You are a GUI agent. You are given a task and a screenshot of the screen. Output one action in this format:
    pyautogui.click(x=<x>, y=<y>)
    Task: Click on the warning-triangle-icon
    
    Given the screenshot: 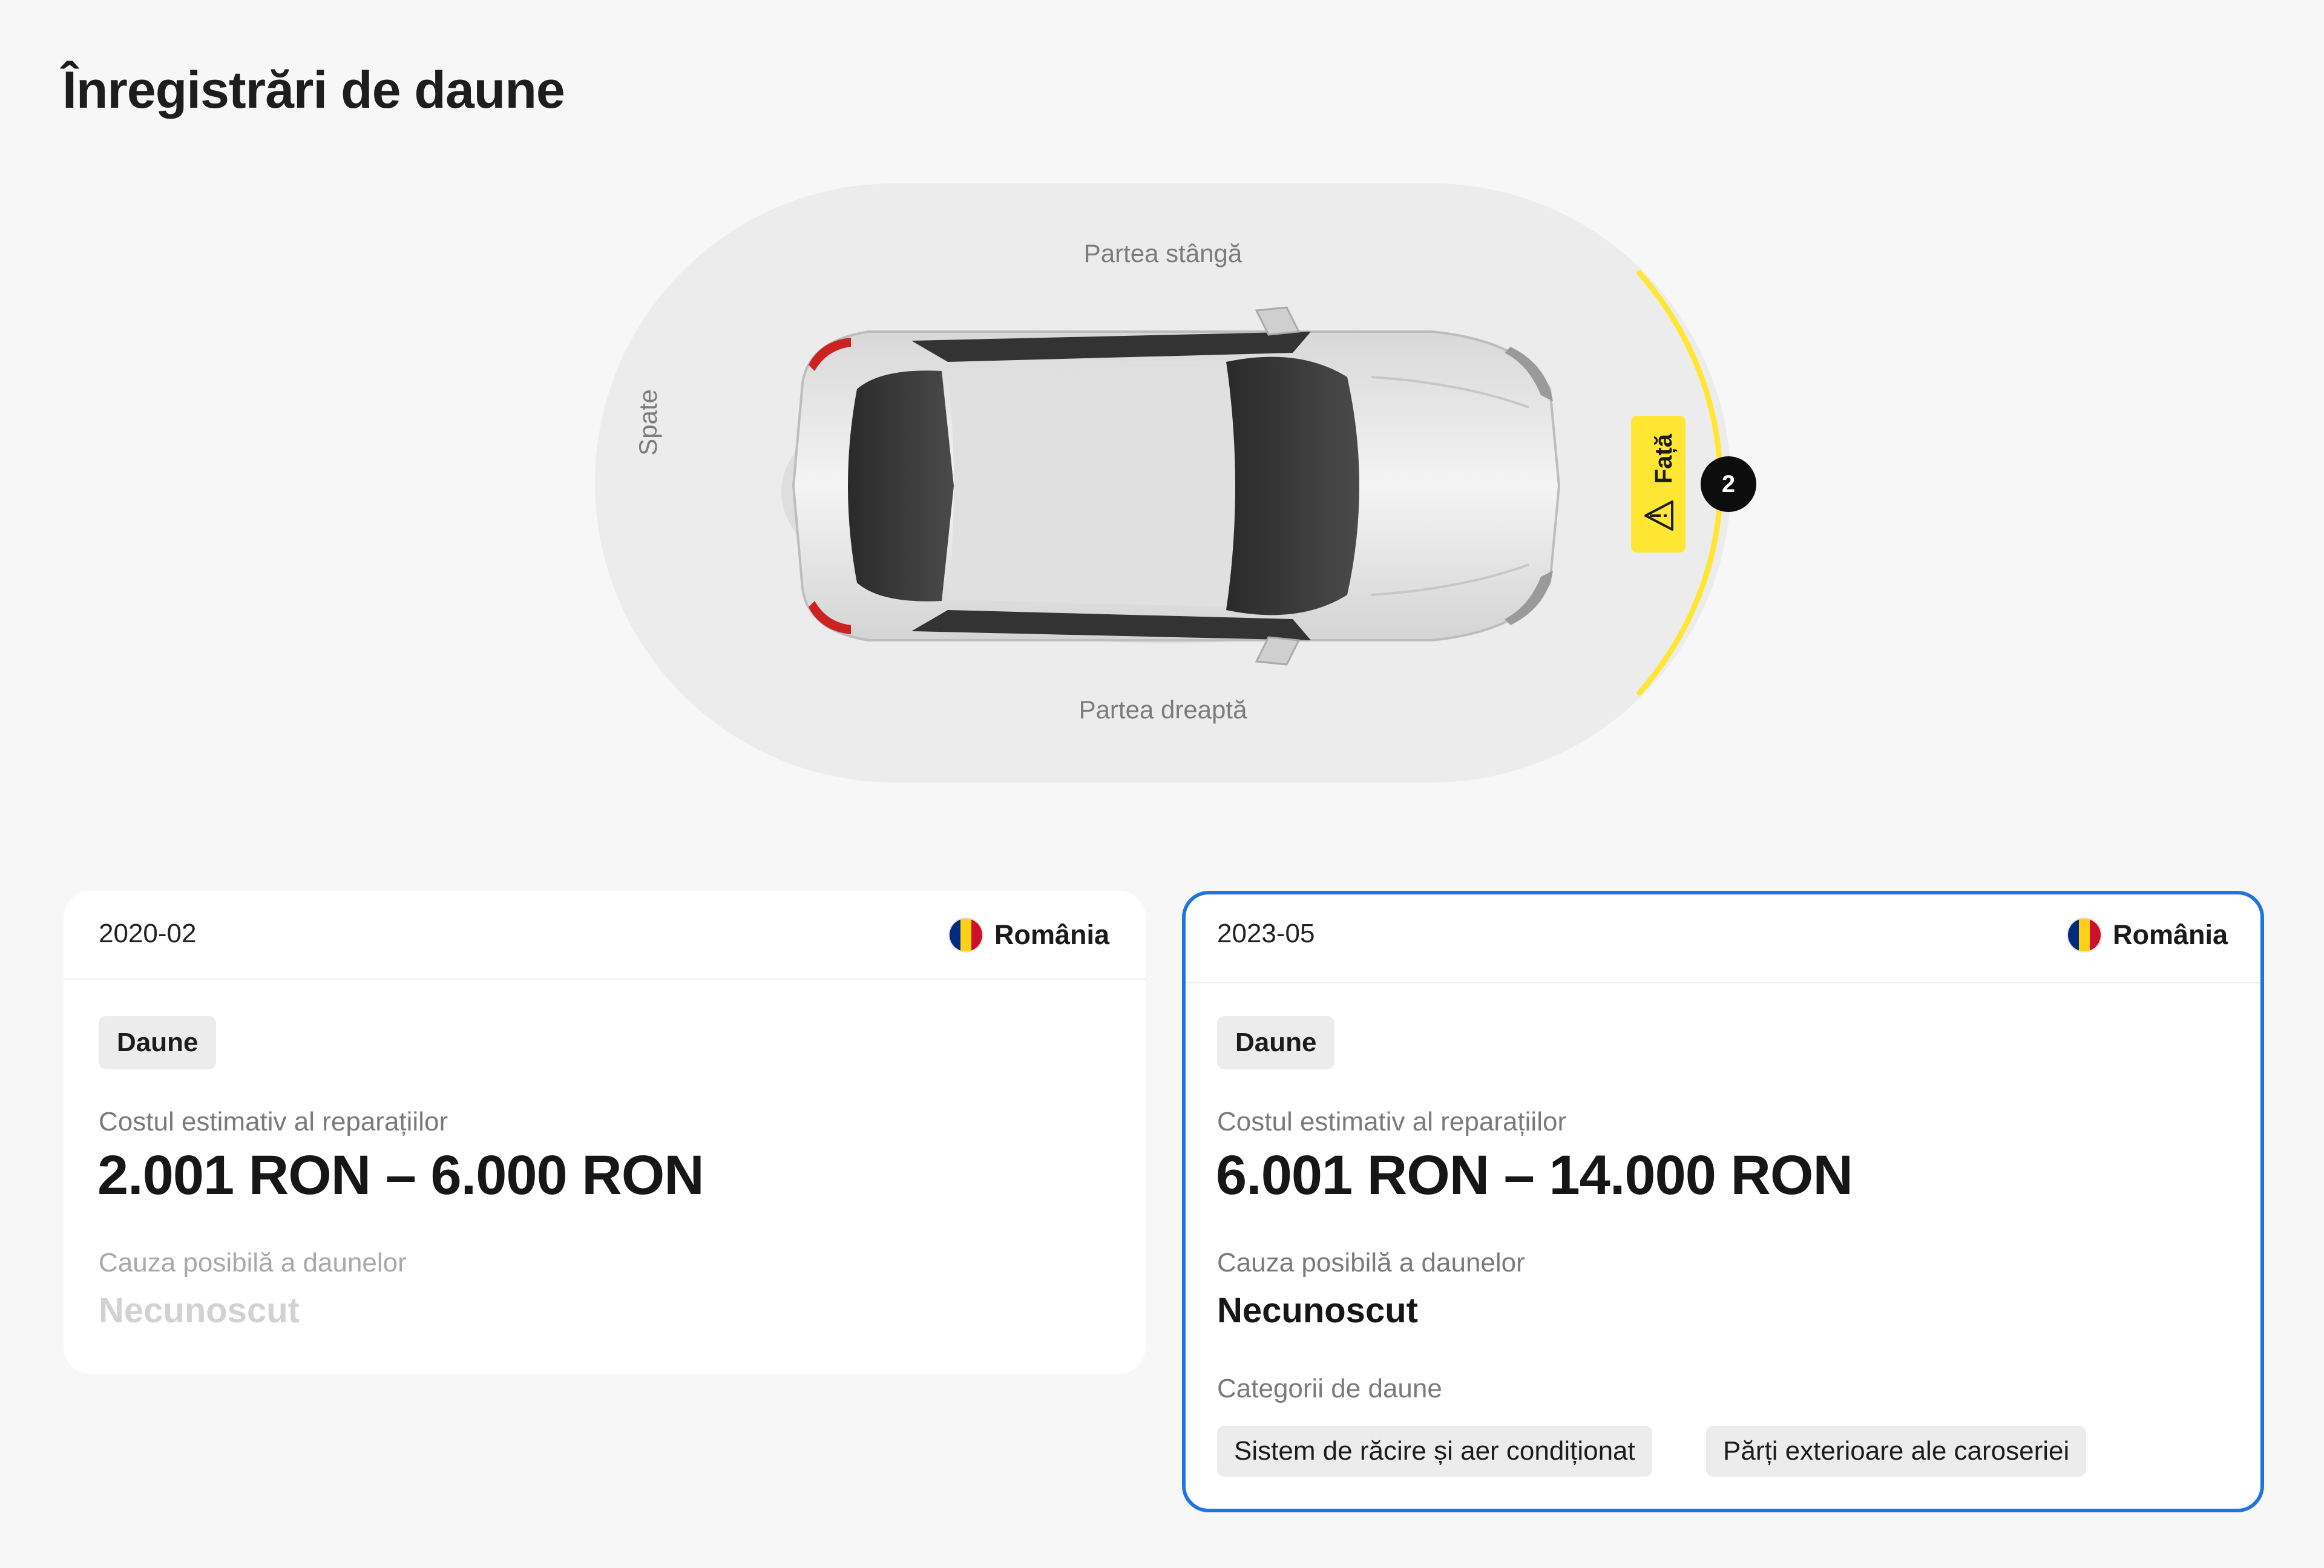 What is the action you would take?
    pyautogui.click(x=1658, y=515)
    